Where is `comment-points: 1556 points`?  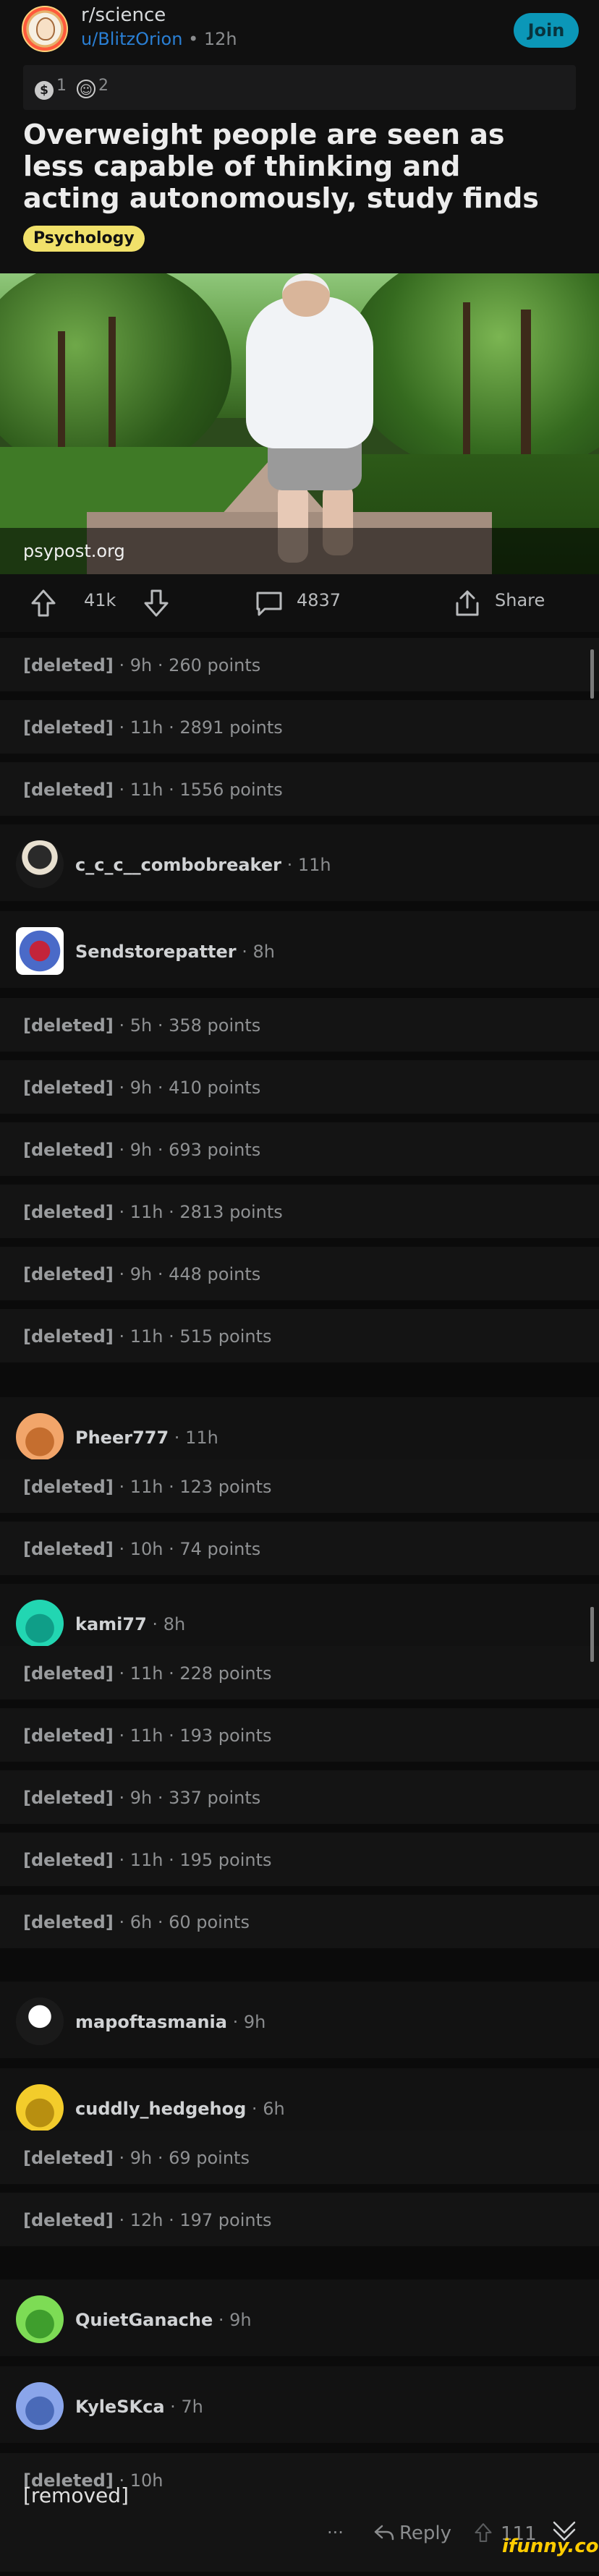 comment-points: 1556 points is located at coordinates (231, 790).